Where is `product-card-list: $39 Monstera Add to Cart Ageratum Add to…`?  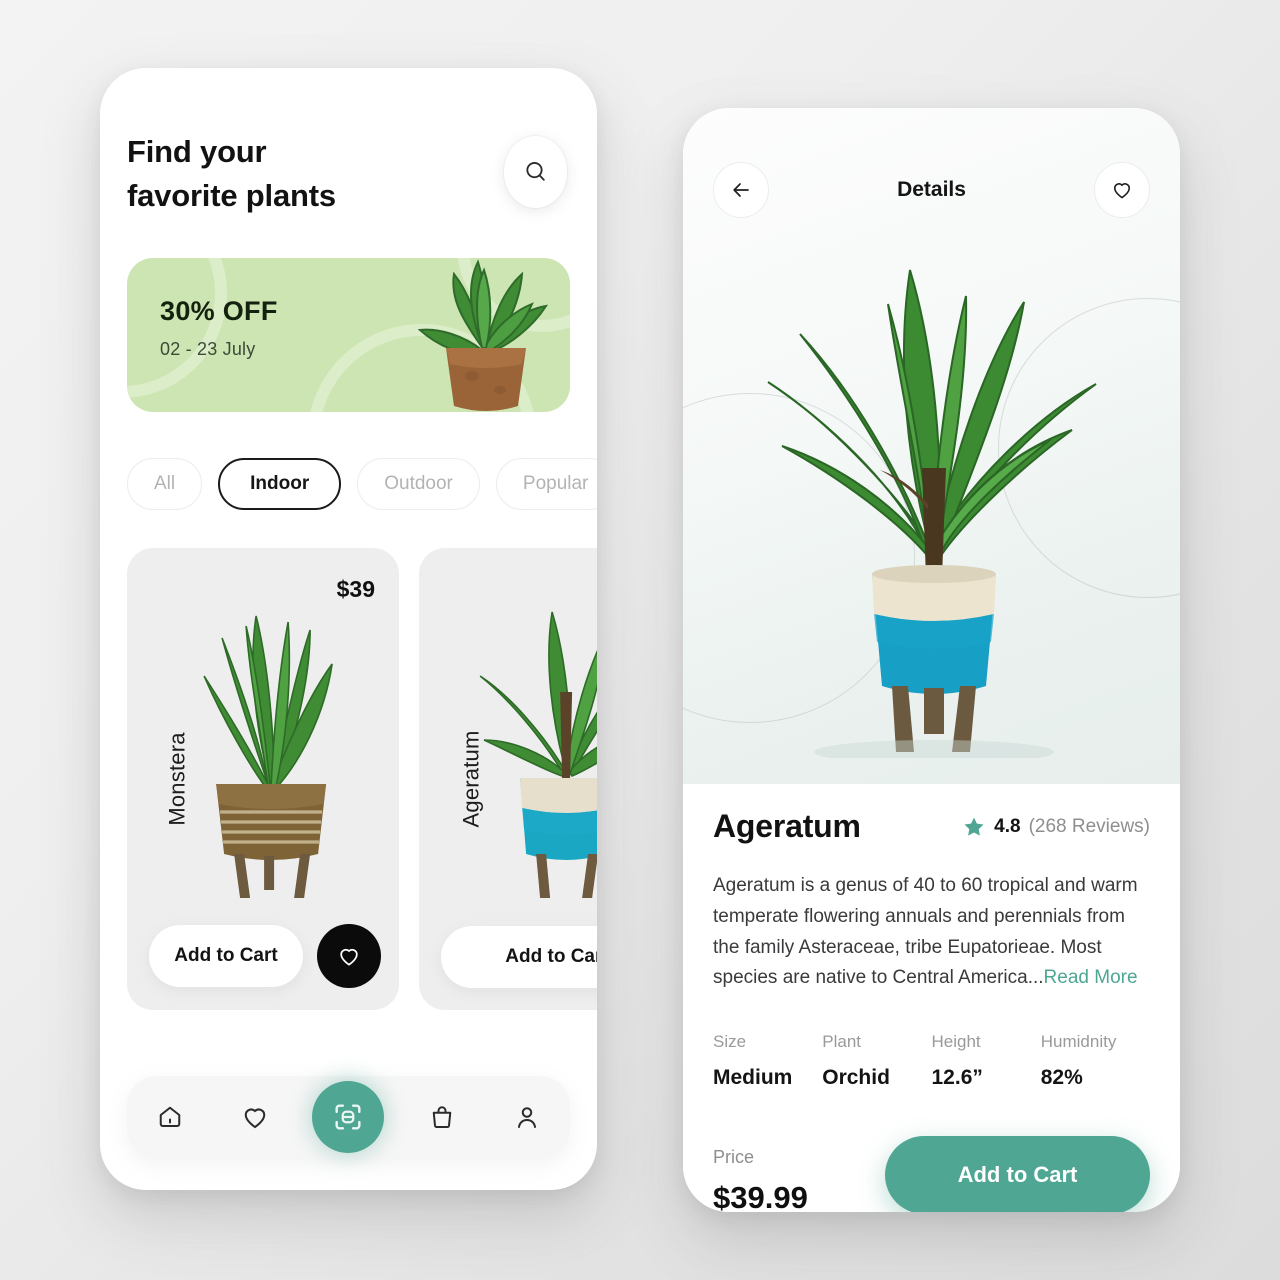 product-card-list: $39 Monstera Add to Cart Ageratum Add to… is located at coordinates (362, 779).